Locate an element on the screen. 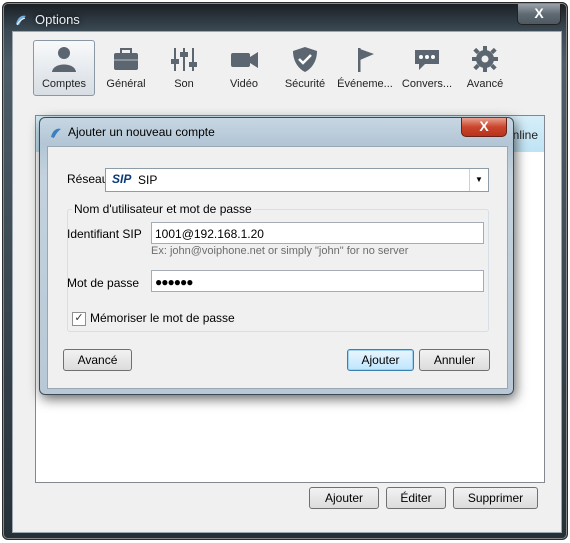 This screenshot has height=543, width=570. dialog-title: Ajouter un nouveau compte is located at coordinates (141, 132).